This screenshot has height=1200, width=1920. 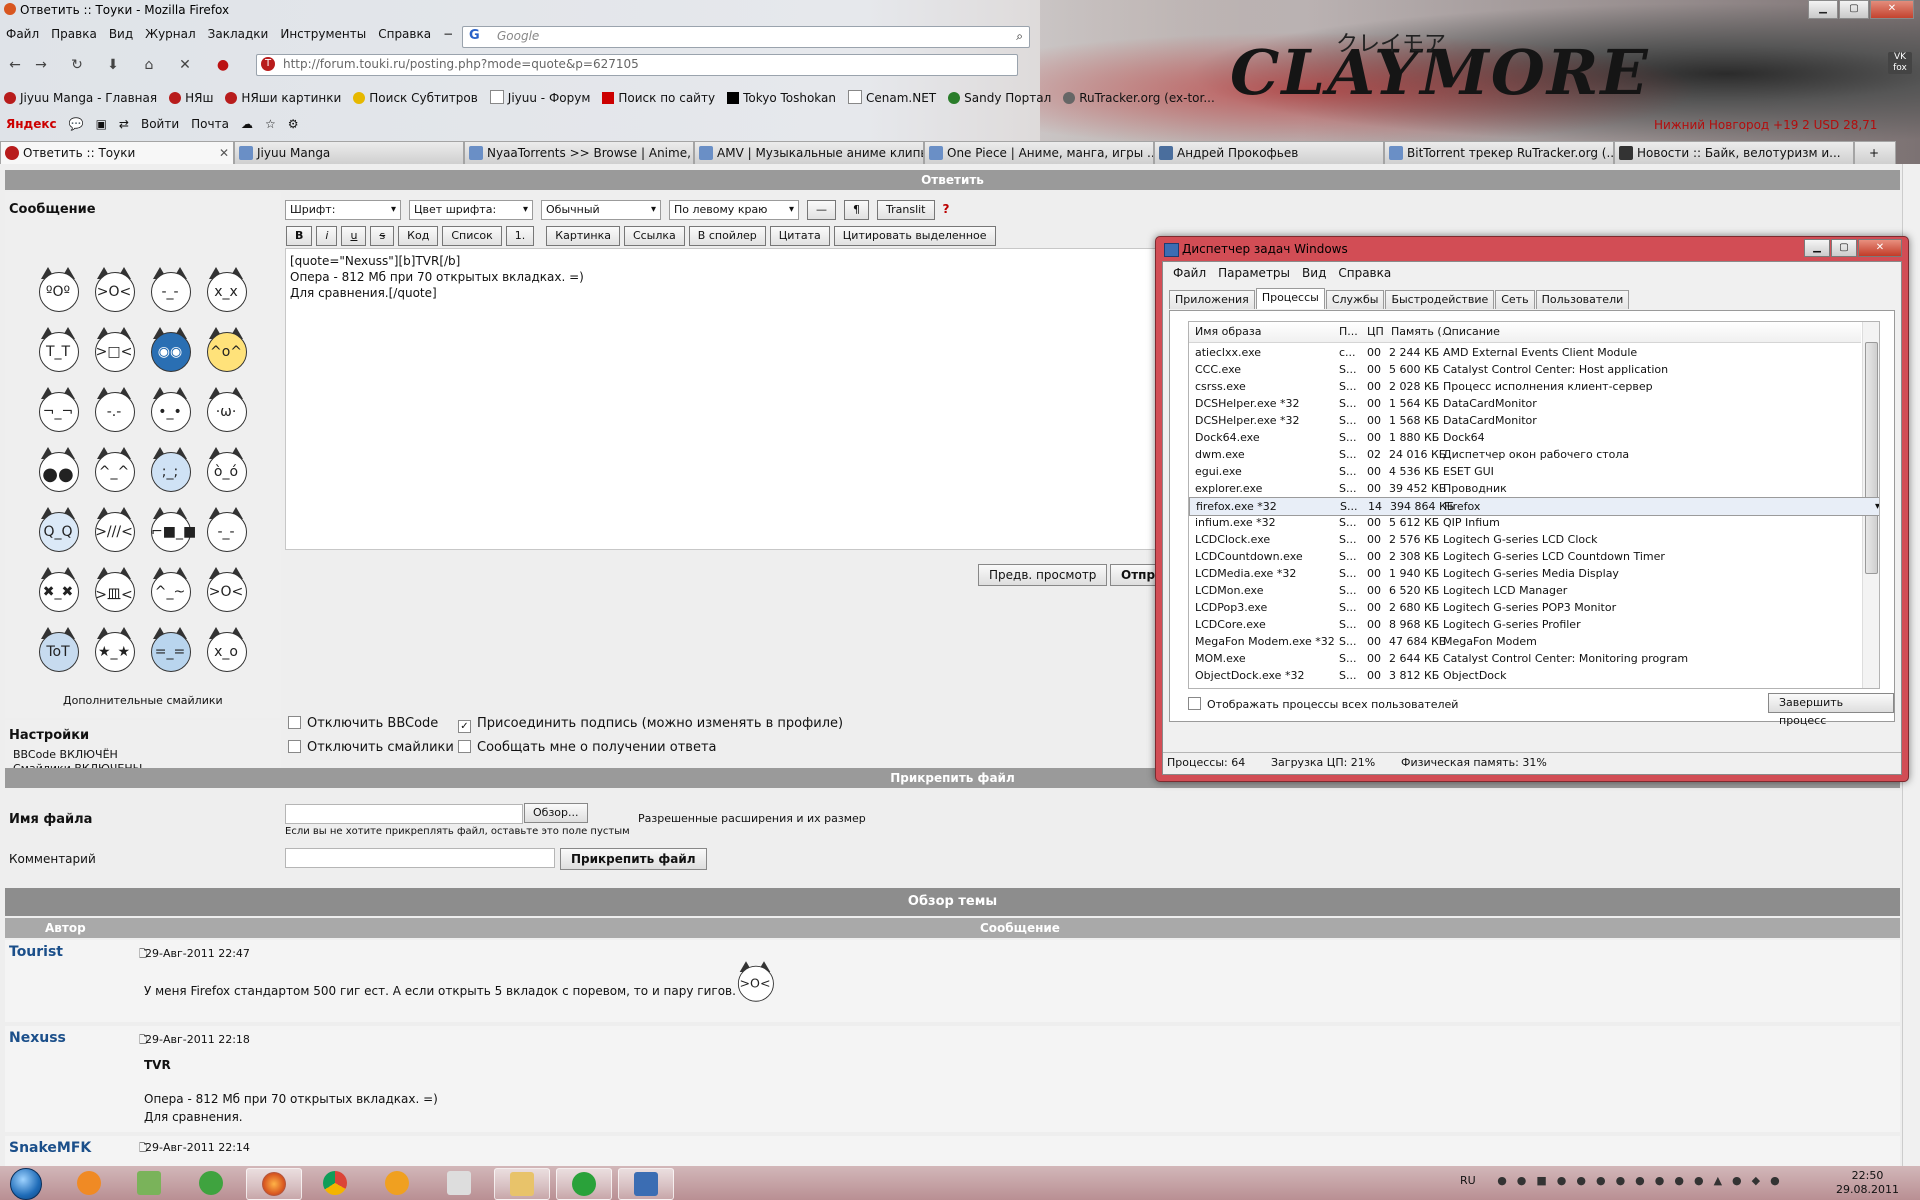 I want to click on paragraph-button: ¶, so click(x=856, y=210).